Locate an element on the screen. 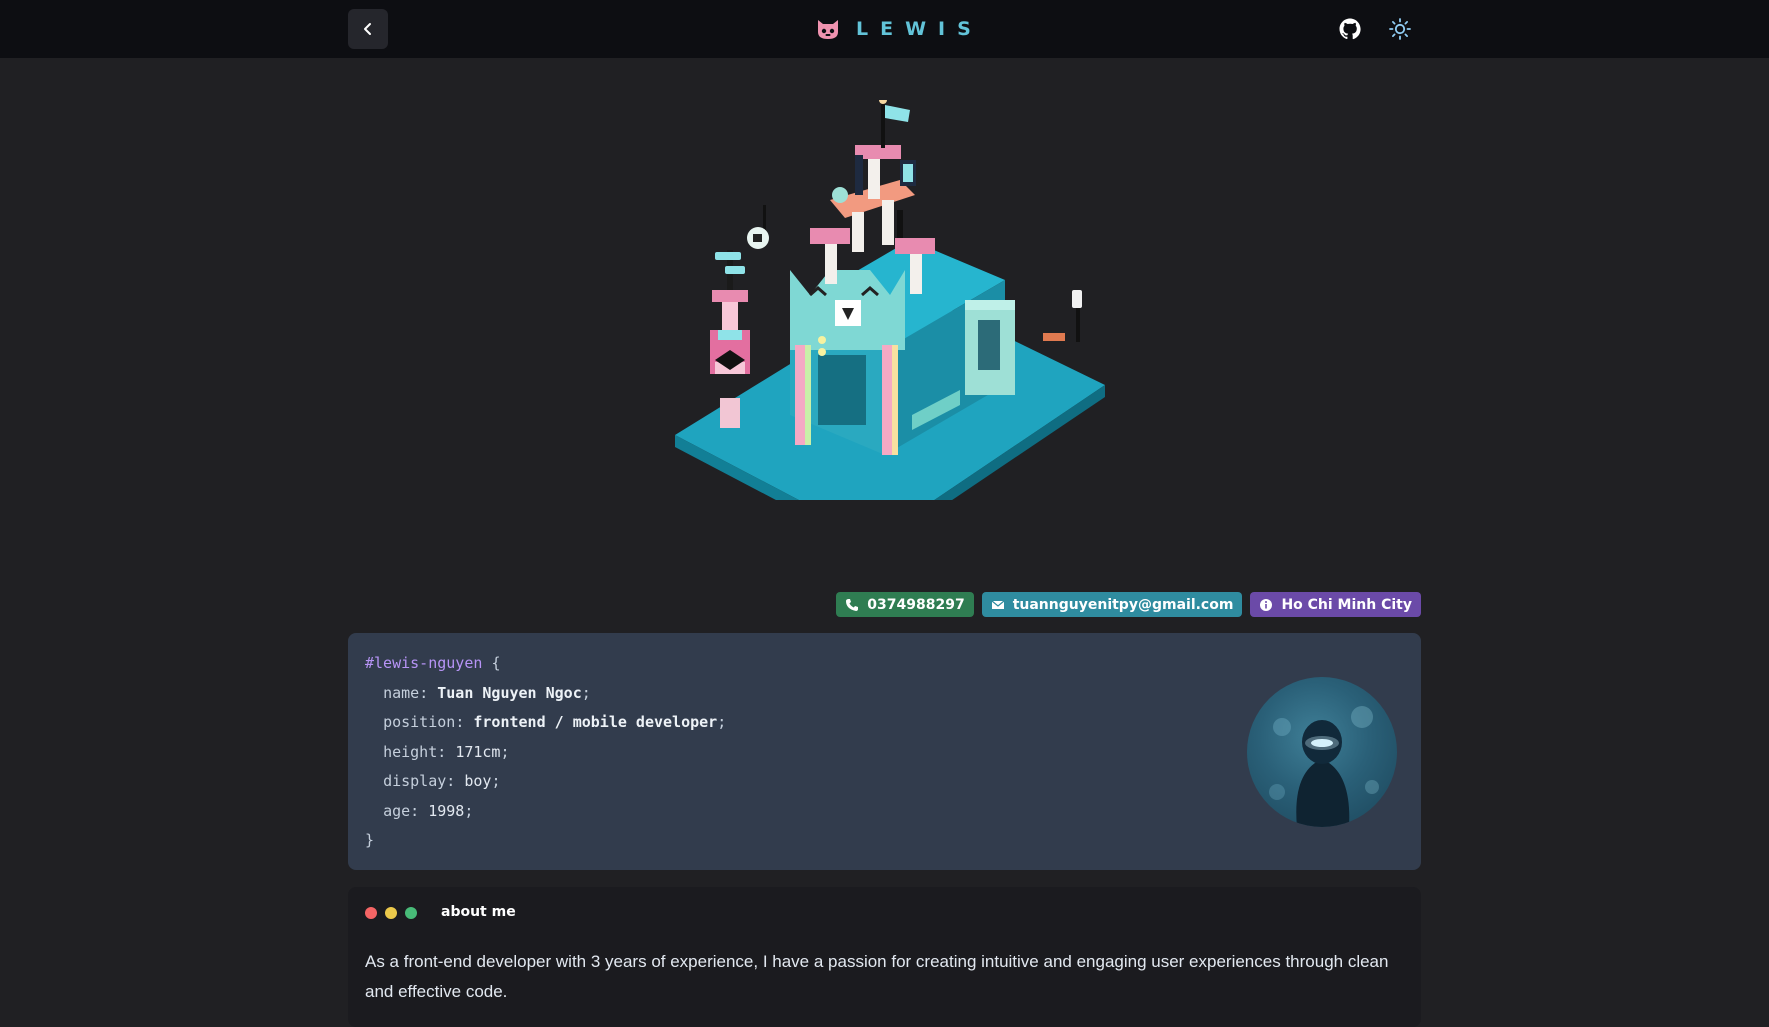 The image size is (1769, 1027). github-icon is located at coordinates (1350, 29).